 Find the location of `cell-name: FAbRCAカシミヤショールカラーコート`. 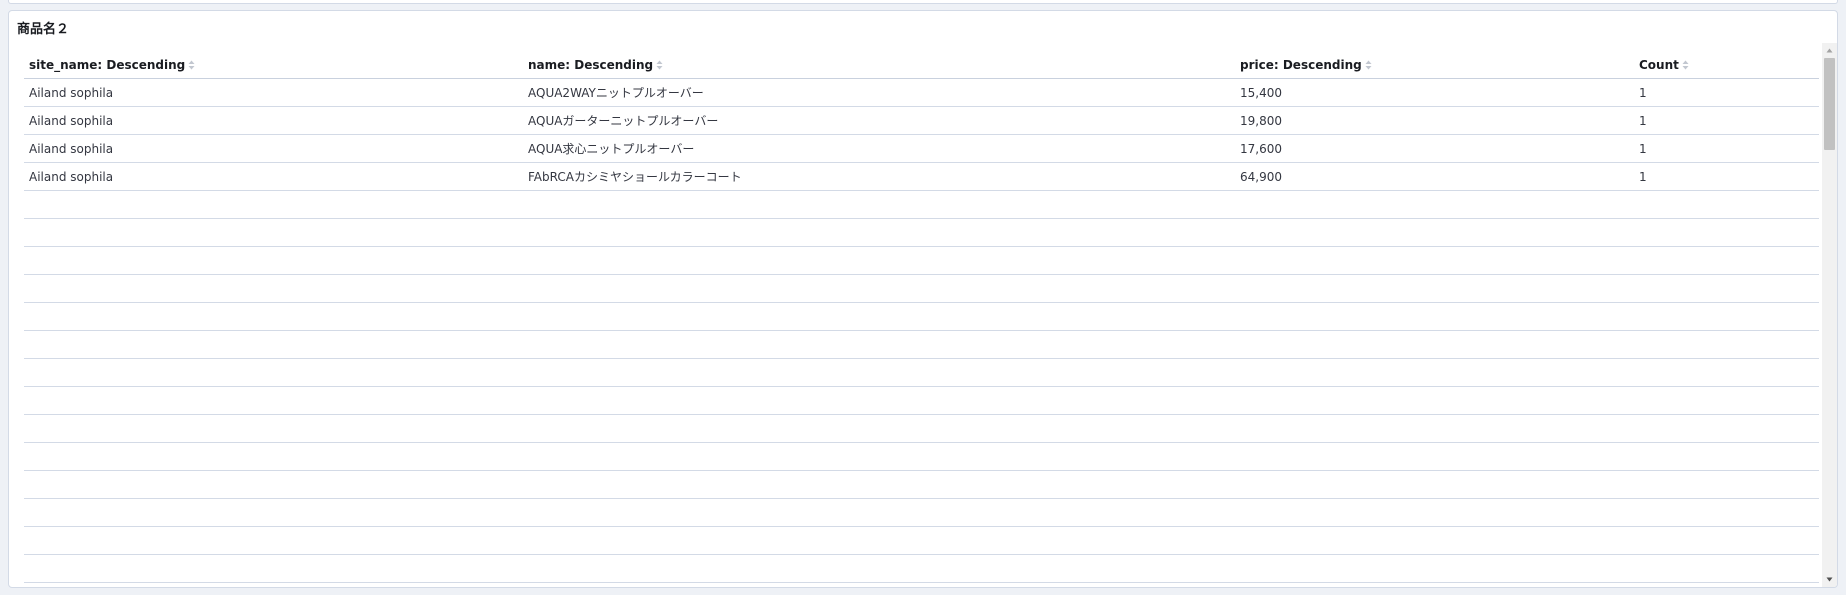

cell-name: FAbRCAカシミヤショールカラーコート is located at coordinates (879, 176).